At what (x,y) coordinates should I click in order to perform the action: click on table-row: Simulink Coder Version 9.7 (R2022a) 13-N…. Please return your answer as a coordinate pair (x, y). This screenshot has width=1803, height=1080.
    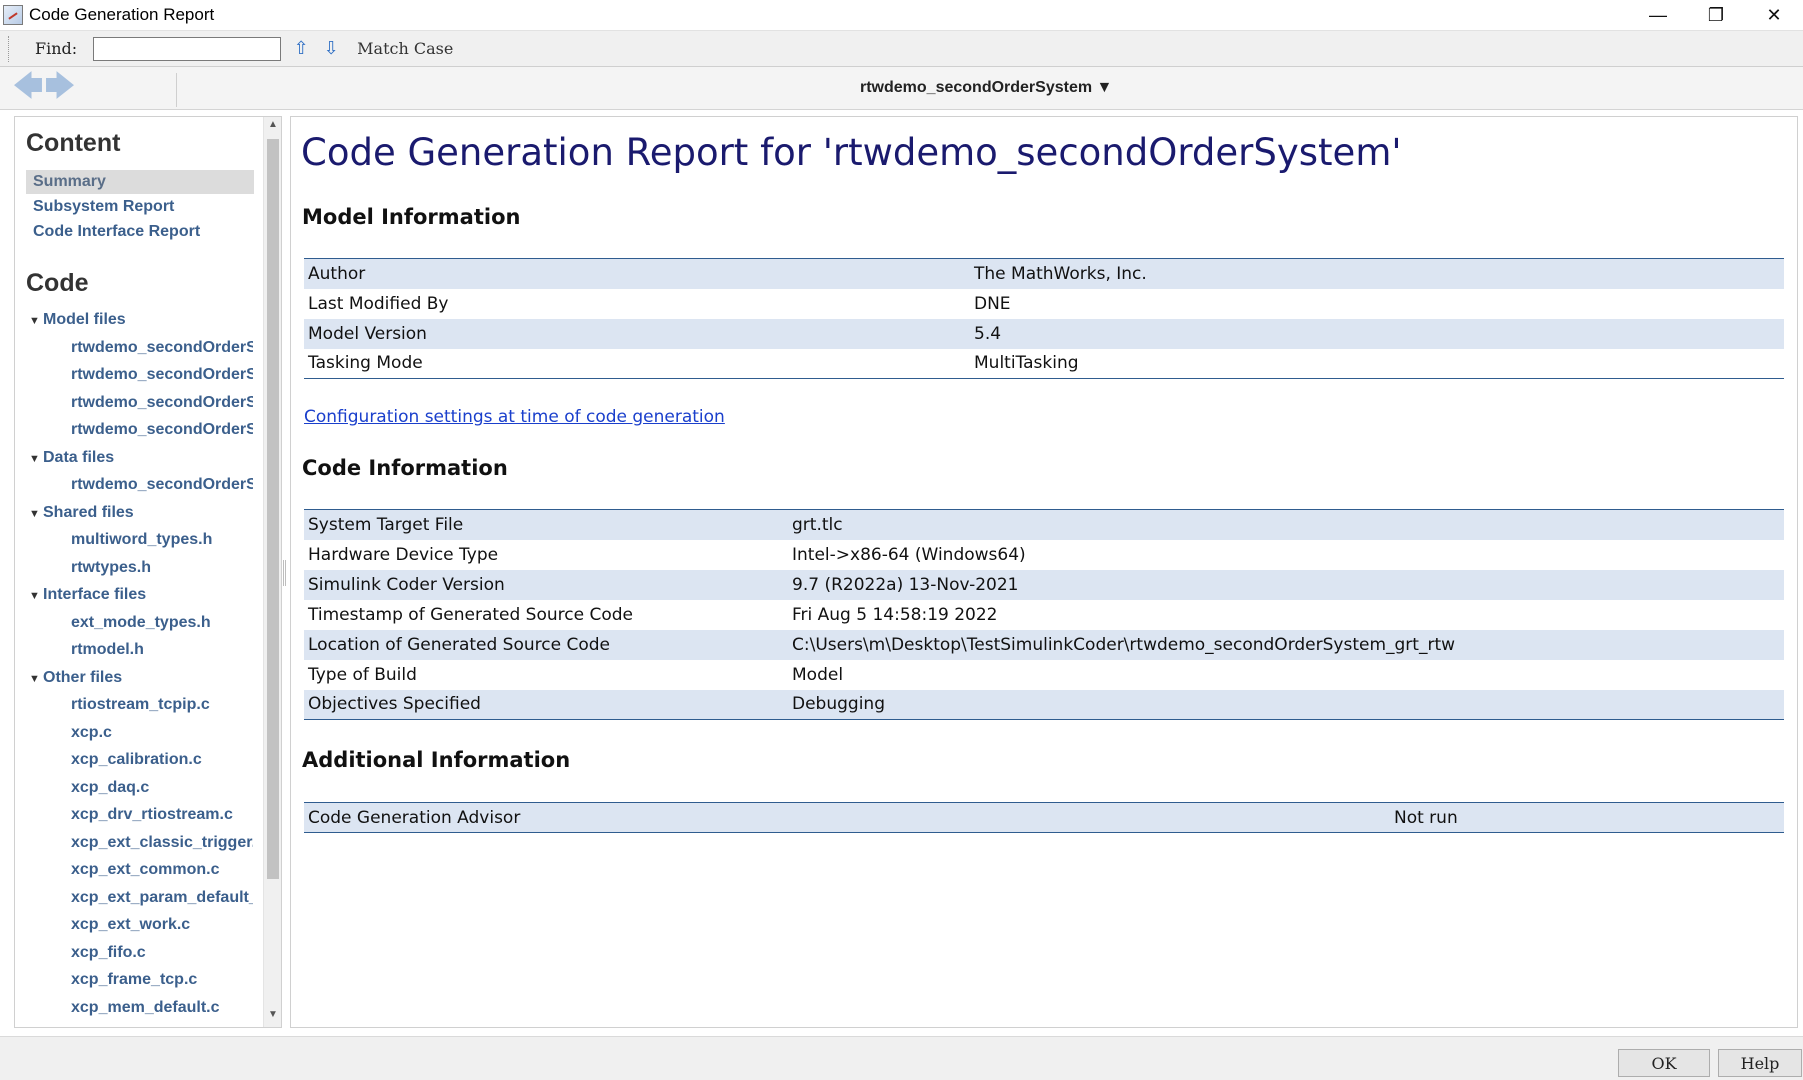
    Looking at the image, I should click on (1044, 584).